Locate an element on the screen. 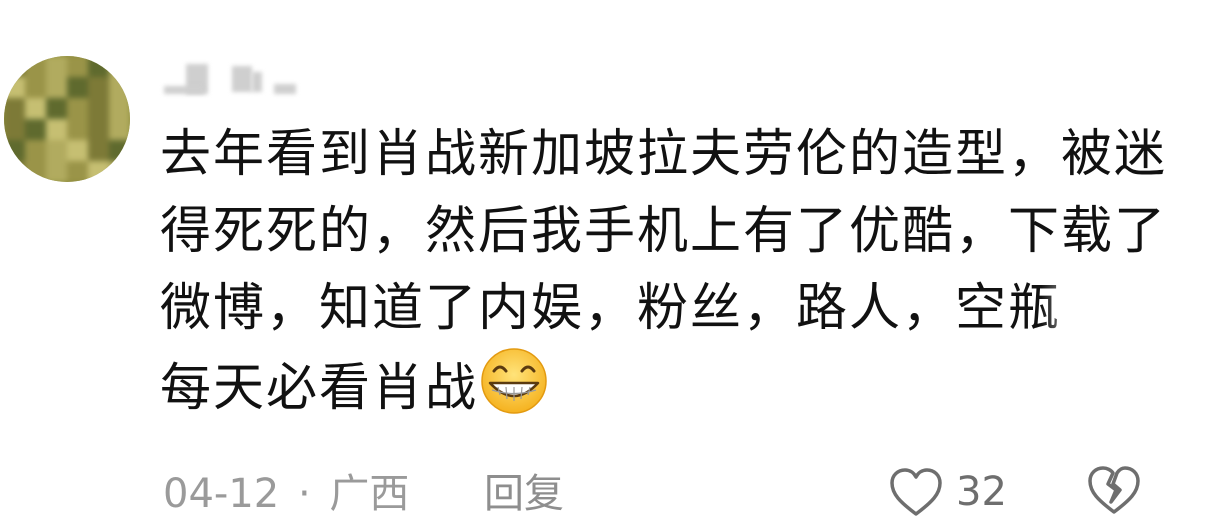  comment-line: 去年看到肖战新加坡拉夫劳伦的造型，被迷 is located at coordinates (664, 154).